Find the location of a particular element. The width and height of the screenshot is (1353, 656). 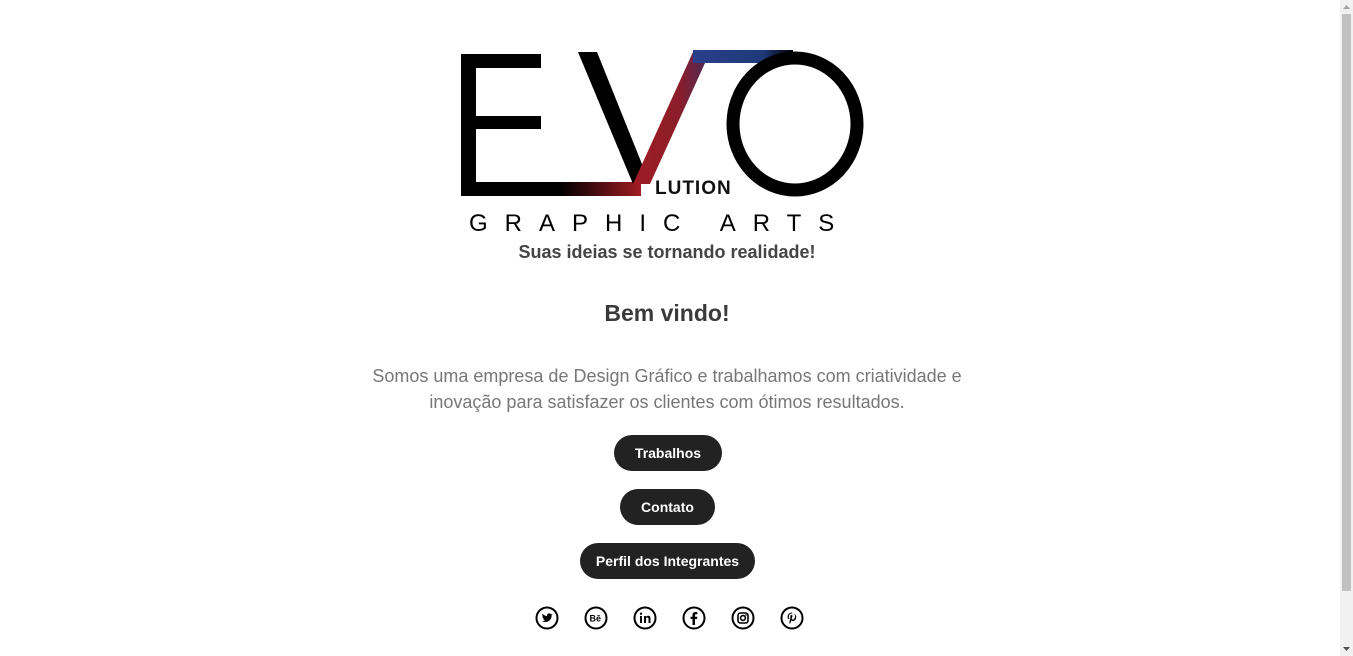

scrollbar-thumb is located at coordinates (1346, 302).